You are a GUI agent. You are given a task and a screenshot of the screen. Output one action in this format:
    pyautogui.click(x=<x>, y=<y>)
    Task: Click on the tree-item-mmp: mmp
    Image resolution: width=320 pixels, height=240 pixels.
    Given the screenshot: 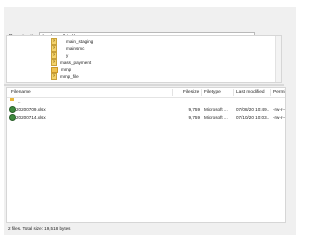 What is the action you would take?
    pyautogui.click(x=61, y=69)
    